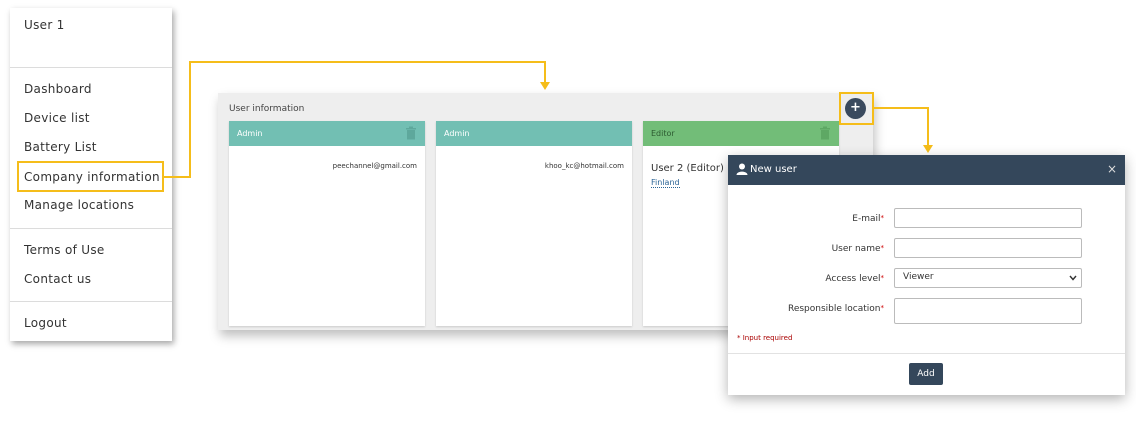 The height and width of the screenshot is (423, 1136). What do you see at coordinates (1073, 278) in the screenshot?
I see `chevron-down-icon` at bounding box center [1073, 278].